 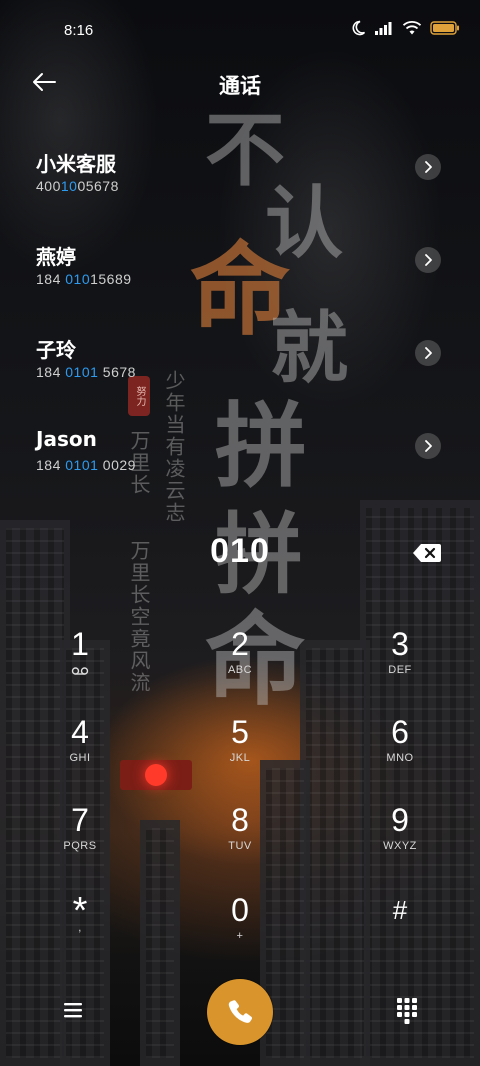 I want to click on contact-item: 小米客服 4001005678, so click(x=240, y=188).